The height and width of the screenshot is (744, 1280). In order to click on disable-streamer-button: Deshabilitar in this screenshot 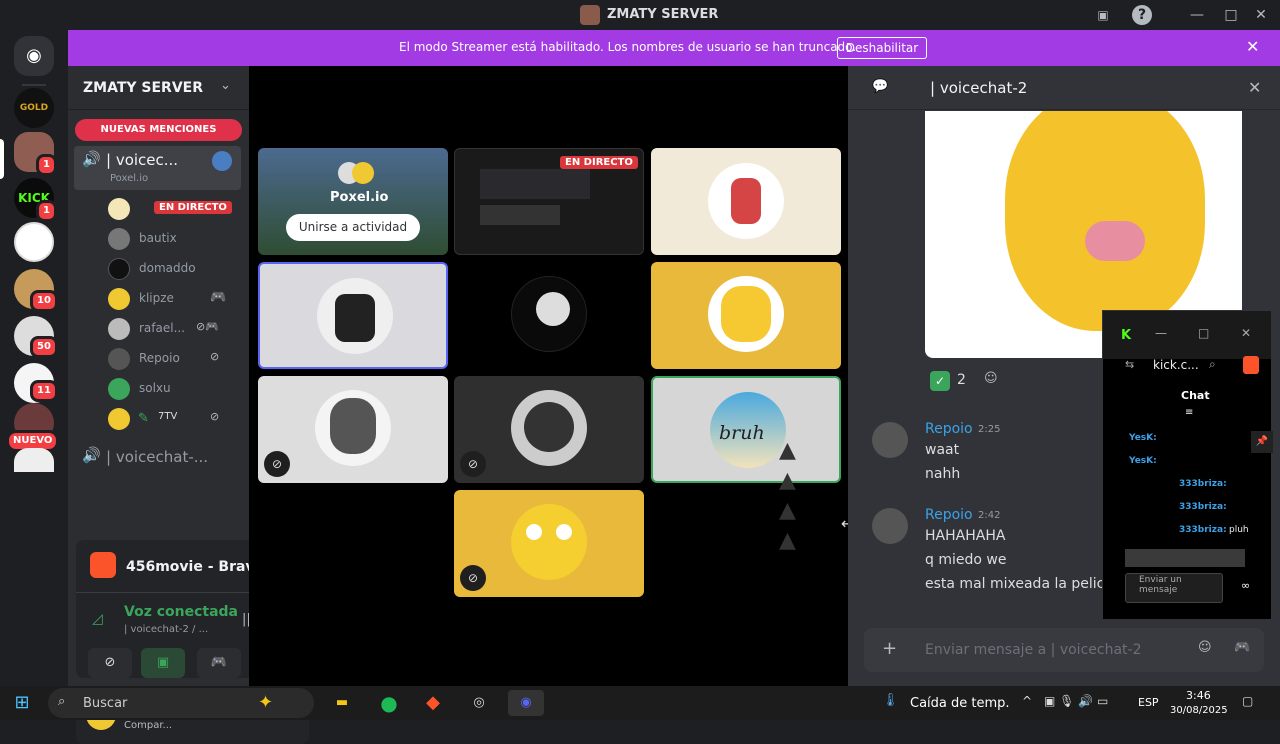, I will do `click(882, 48)`.